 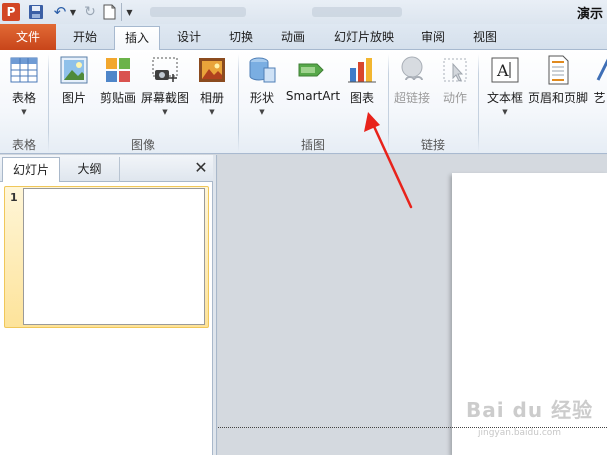 I want to click on redo-icon: ↻, so click(x=90, y=12).